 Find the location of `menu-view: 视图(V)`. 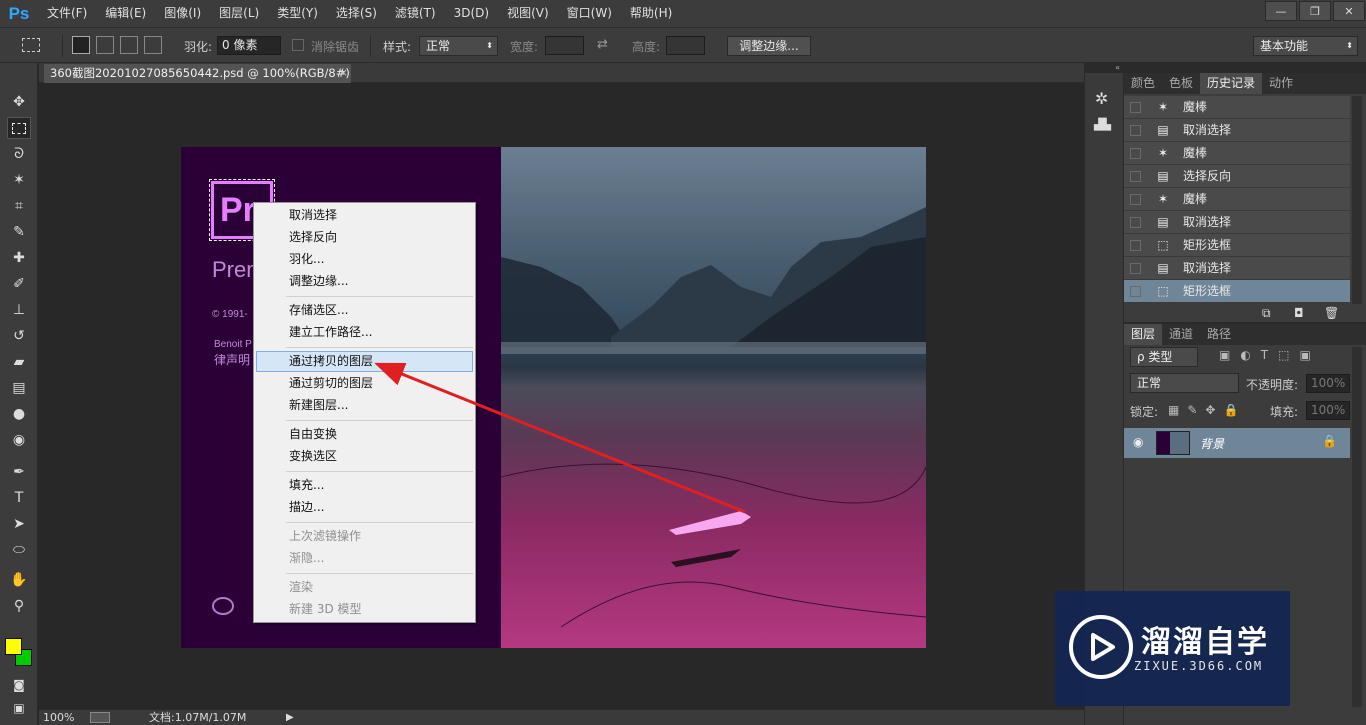

menu-view: 视图(V) is located at coordinates (528, 13).